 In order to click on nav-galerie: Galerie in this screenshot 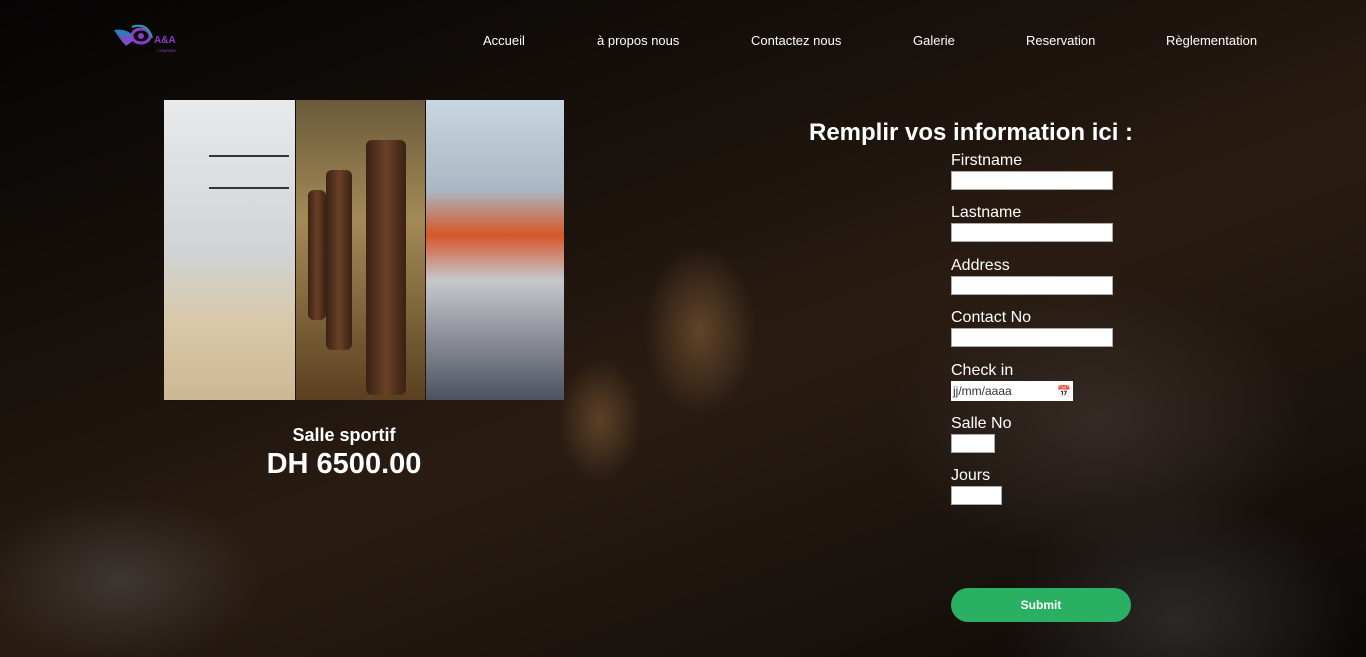, I will do `click(934, 40)`.